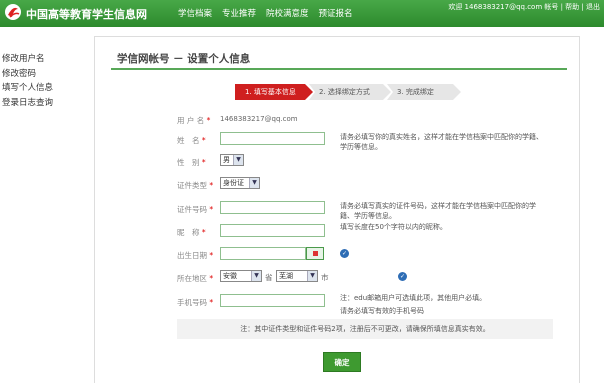 Image resolution: width=604 pixels, height=383 pixels. What do you see at coordinates (315, 253) in the screenshot?
I see `calendar-icon` at bounding box center [315, 253].